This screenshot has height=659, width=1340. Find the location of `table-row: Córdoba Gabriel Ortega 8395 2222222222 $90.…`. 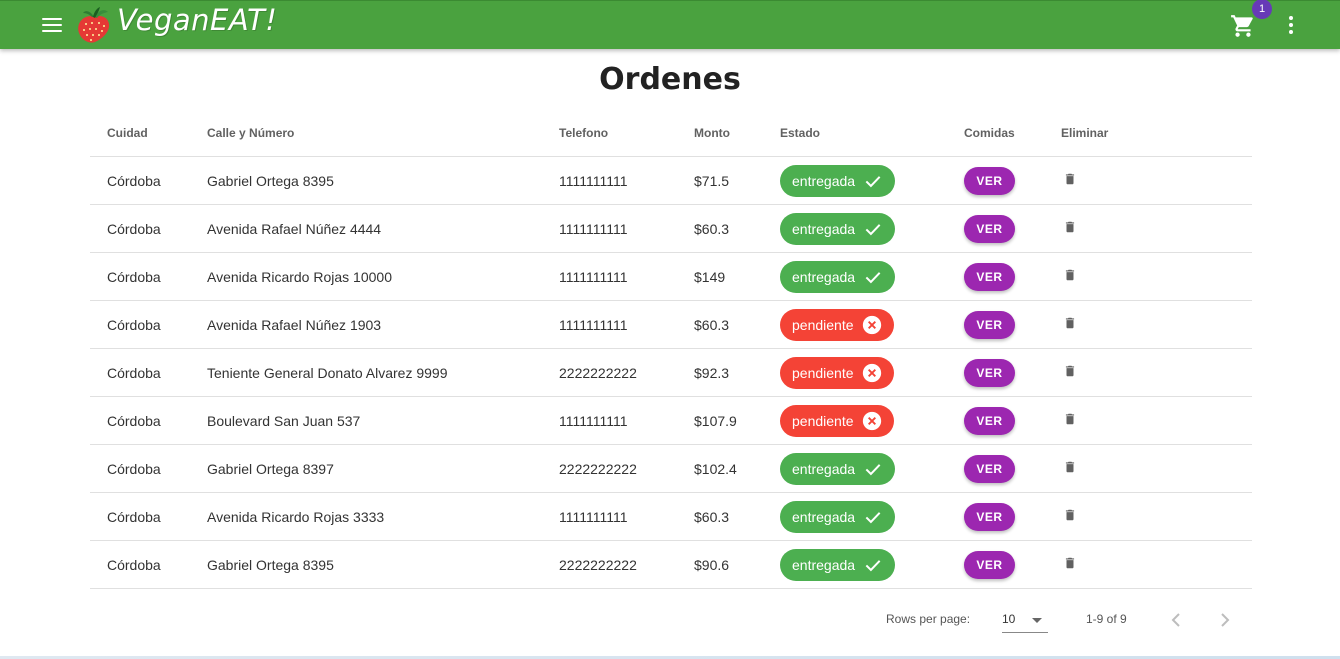

table-row: Córdoba Gabriel Ortega 8395 2222222222 $90.… is located at coordinates (671, 564).